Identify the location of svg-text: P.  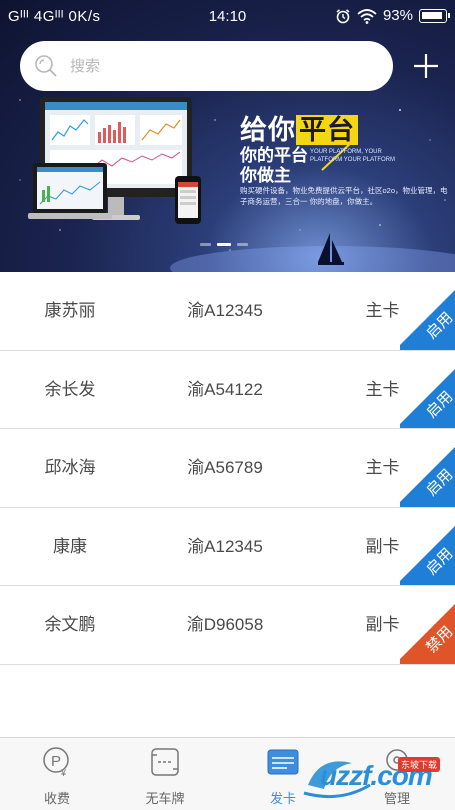
(56, 761).